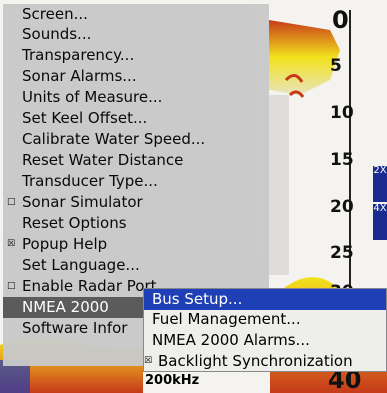  What do you see at coordinates (65, 244) in the screenshot?
I see `menu-item-label: Popup Help` at bounding box center [65, 244].